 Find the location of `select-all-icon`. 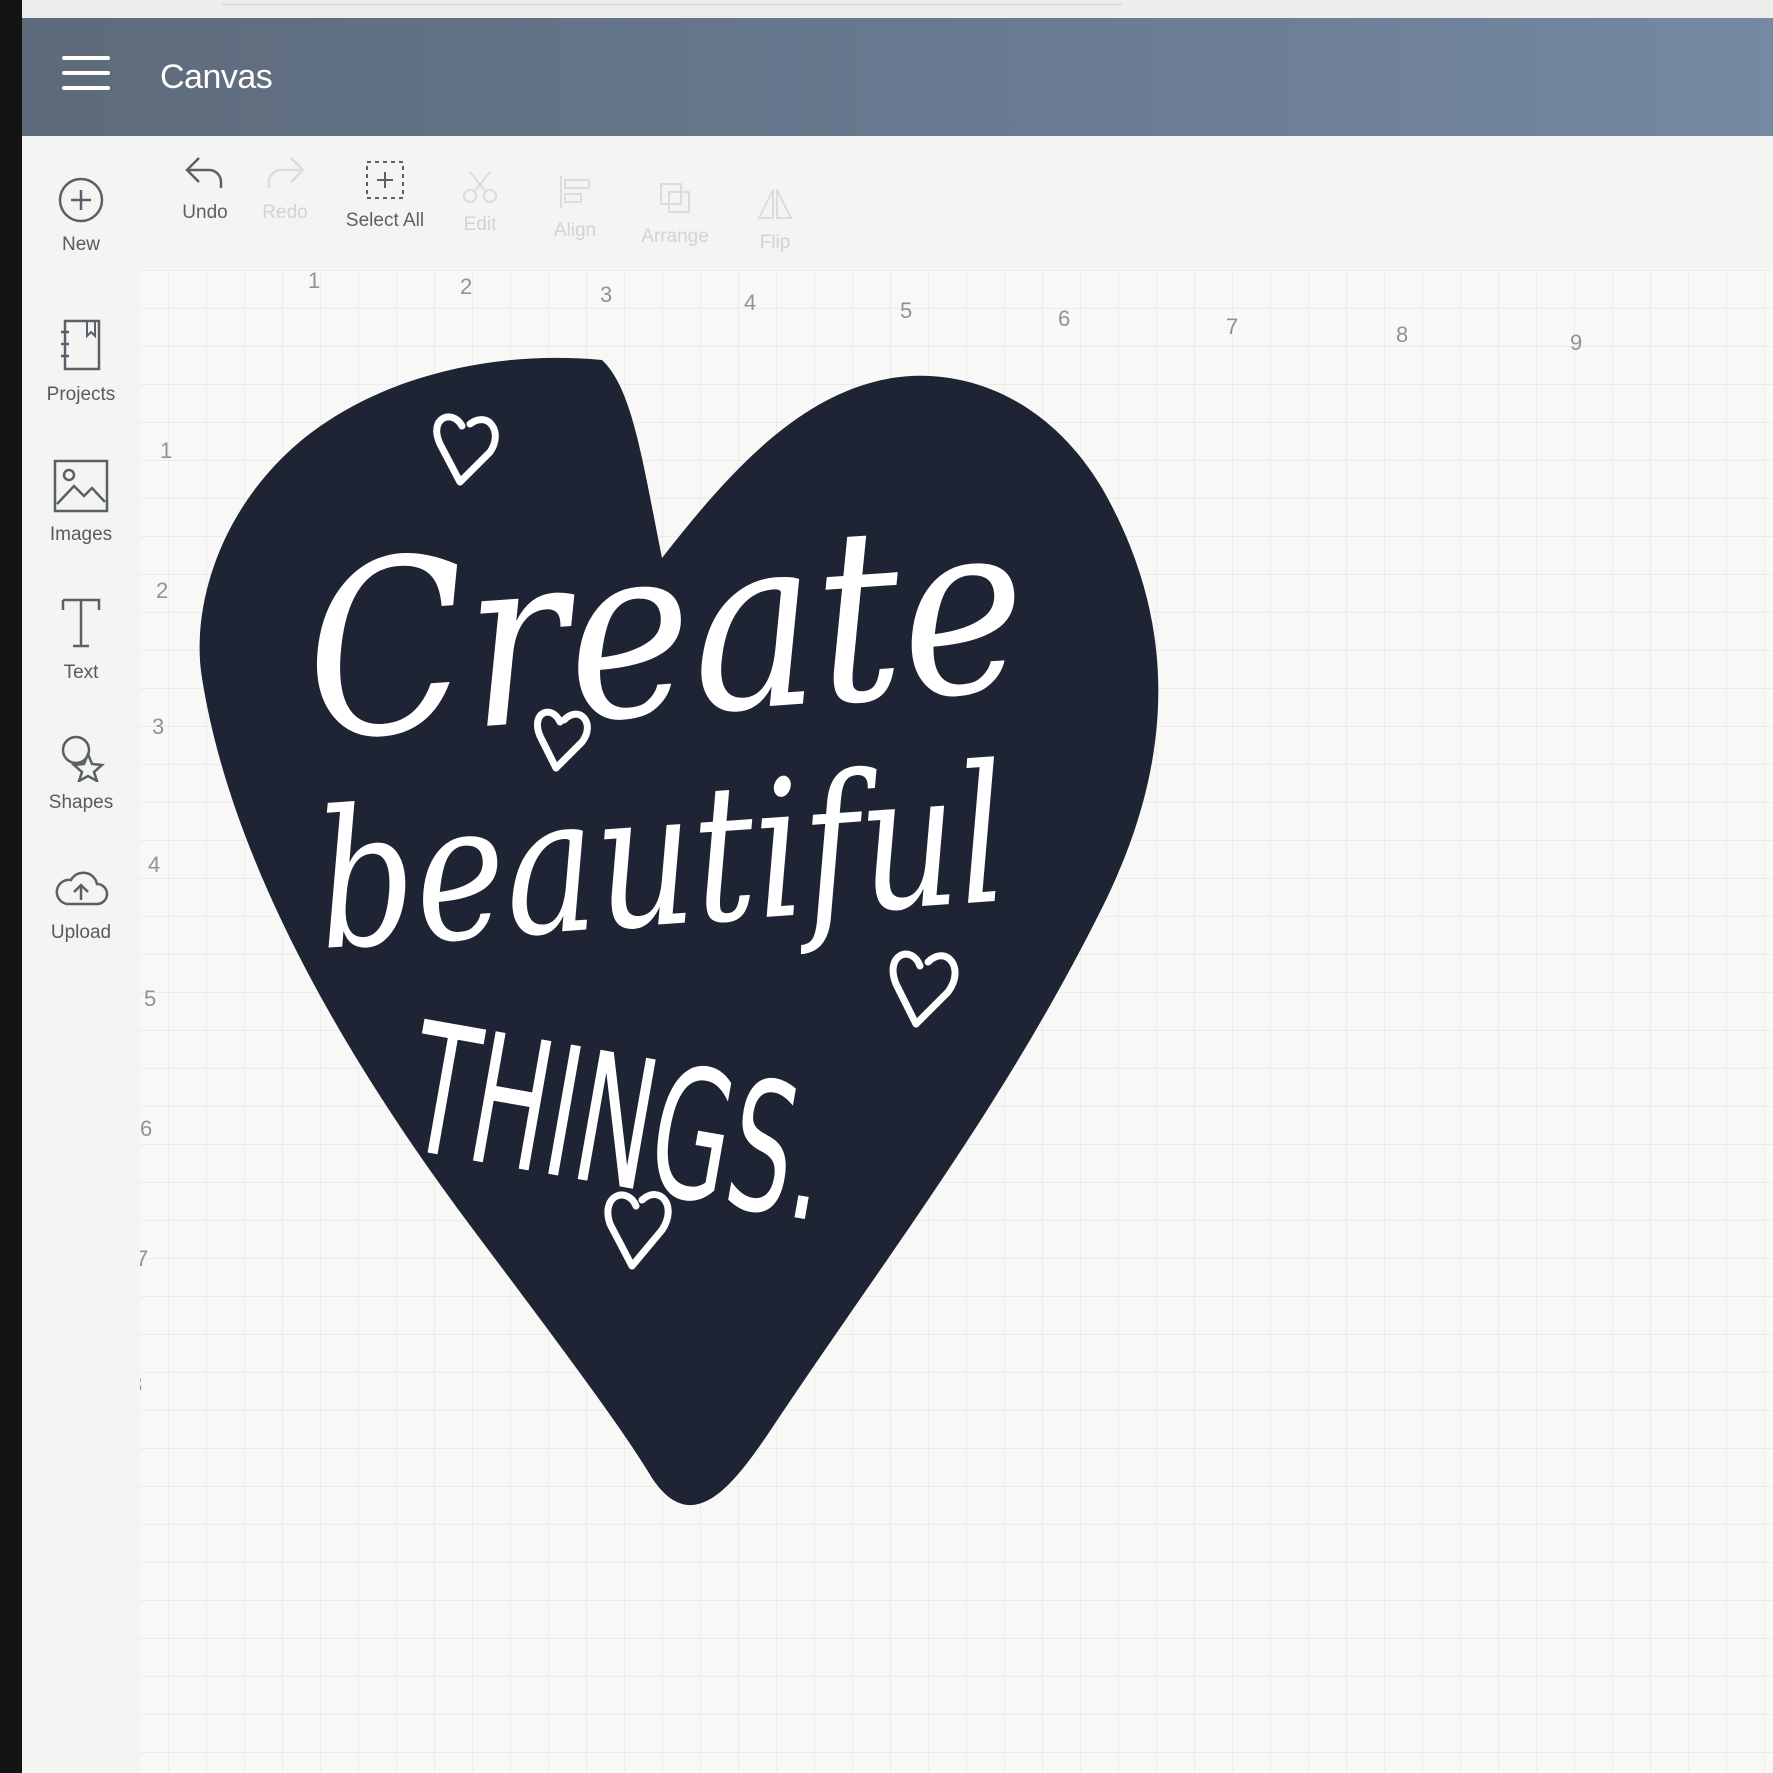

select-all-icon is located at coordinates (385, 180).